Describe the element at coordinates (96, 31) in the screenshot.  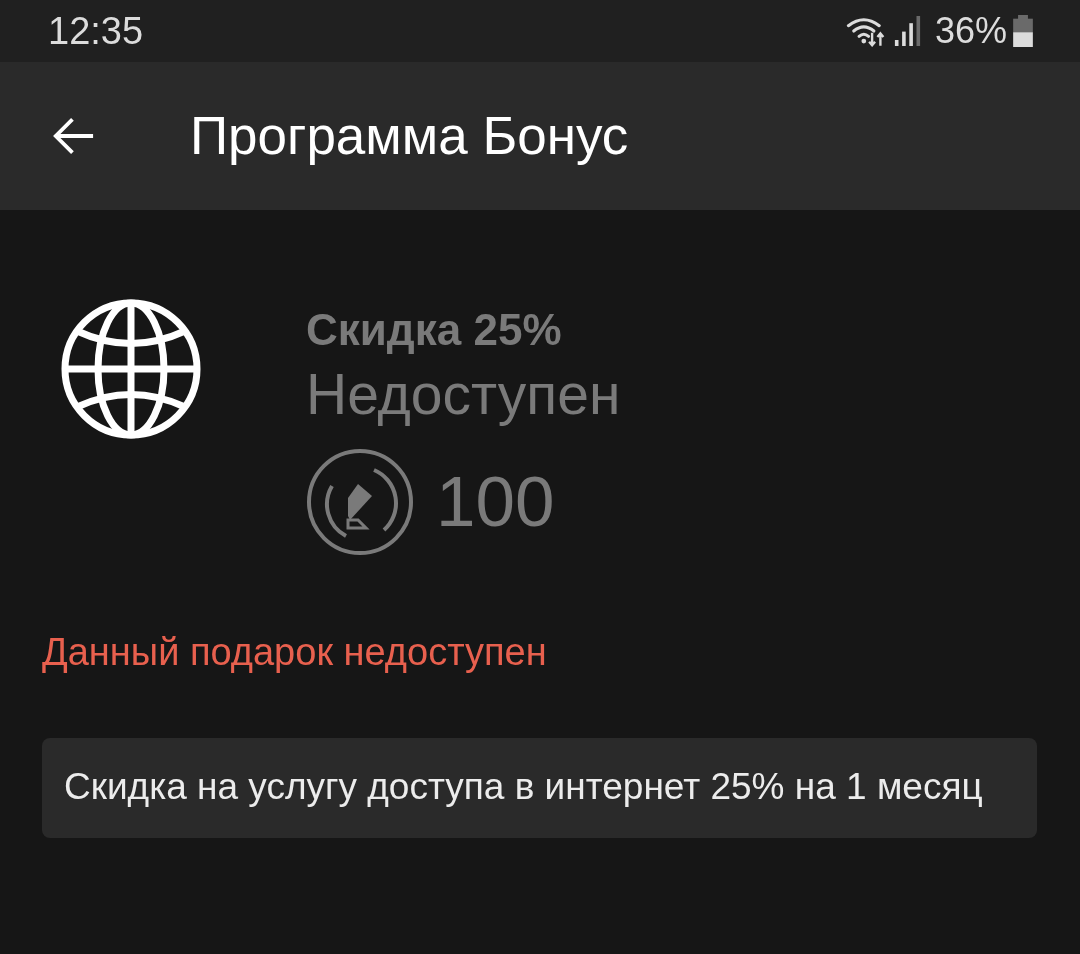
I see `status-time: 12:35` at that location.